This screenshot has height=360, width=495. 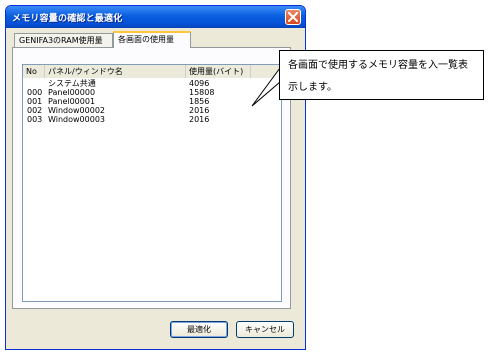 What do you see at coordinates (35, 110) in the screenshot?
I see `row-no: 002` at bounding box center [35, 110].